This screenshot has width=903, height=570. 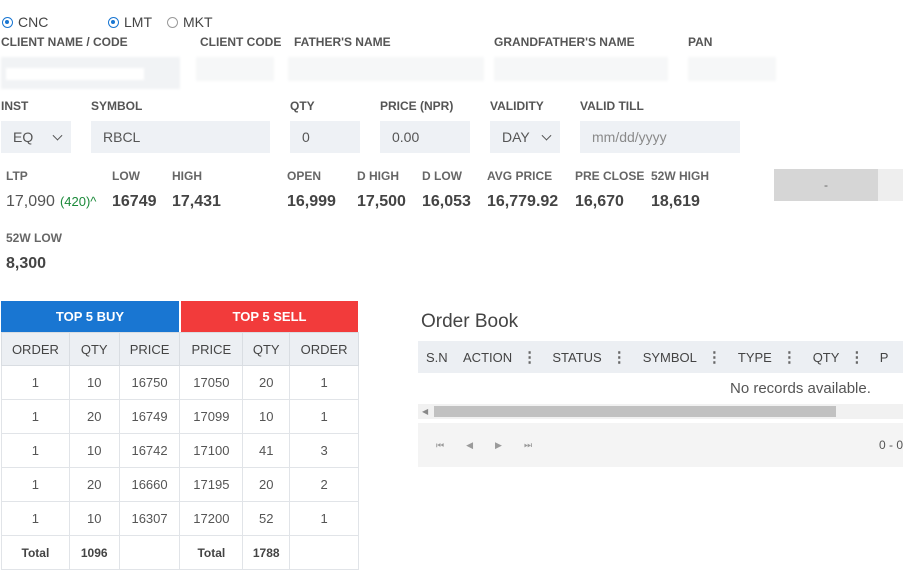 What do you see at coordinates (94, 552) in the screenshot?
I see `buy-total-qty: 1096` at bounding box center [94, 552].